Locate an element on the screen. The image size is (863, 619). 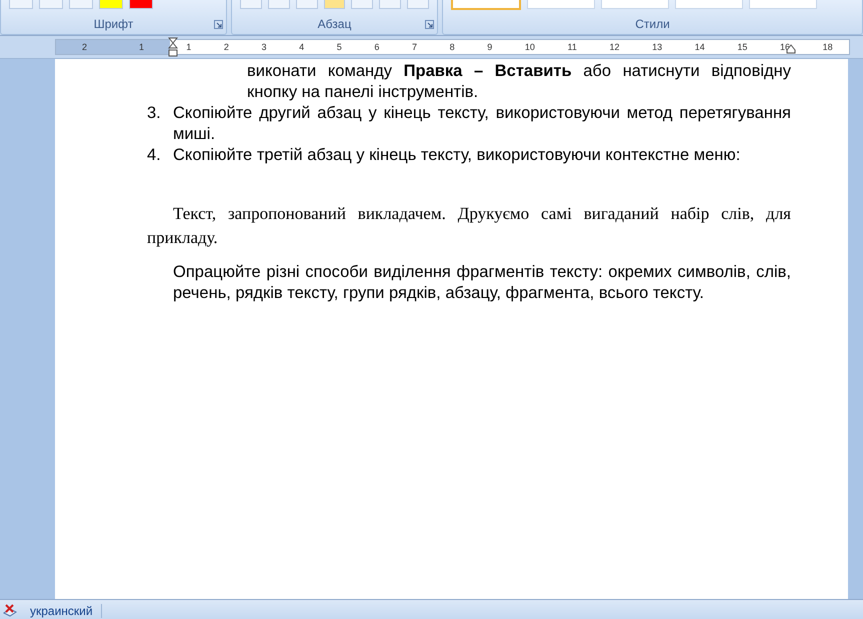
justify-button is located at coordinates (335, 4).